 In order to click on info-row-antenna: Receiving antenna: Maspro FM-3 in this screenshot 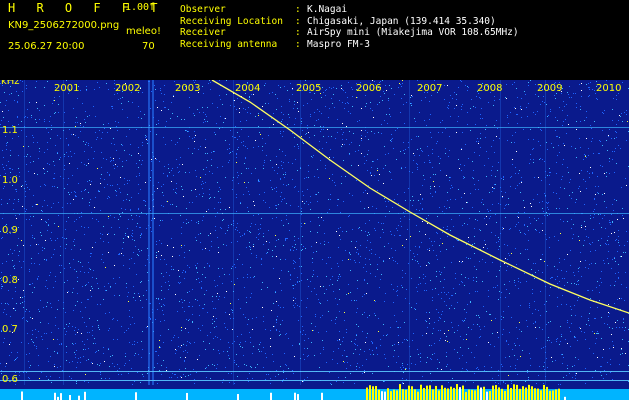, I will do `click(349, 45)`.